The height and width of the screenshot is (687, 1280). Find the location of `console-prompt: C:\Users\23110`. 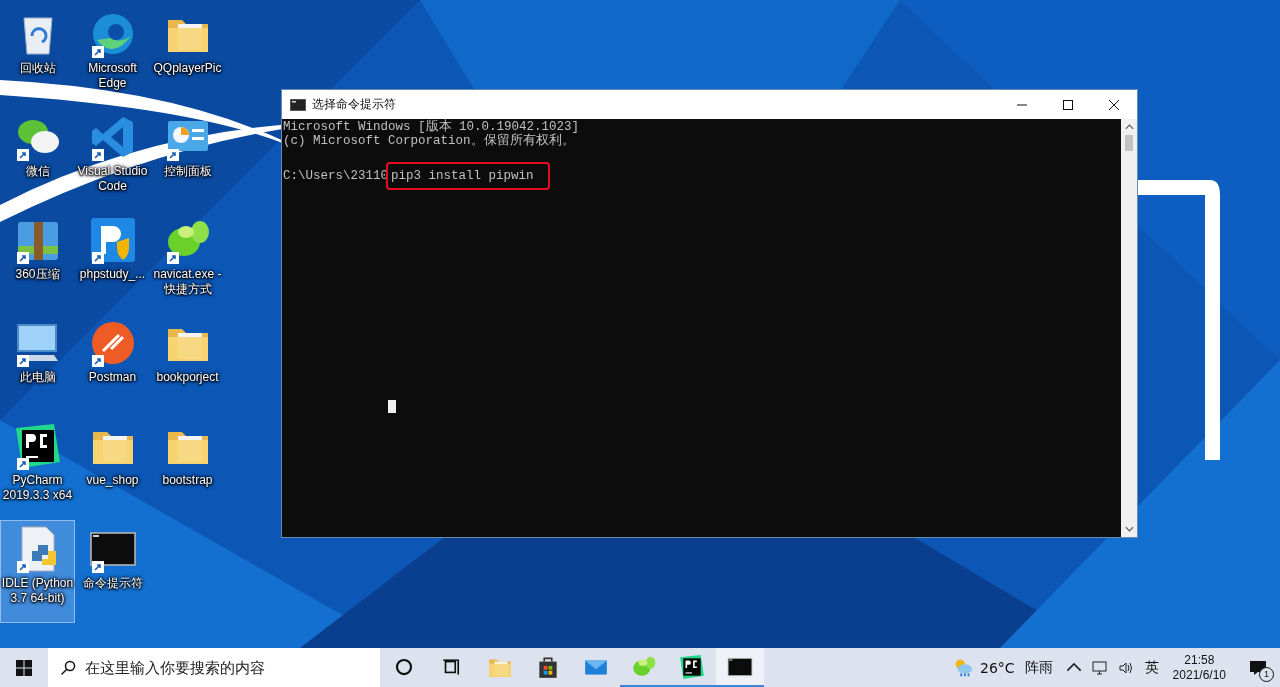

console-prompt: C:\Users\23110 is located at coordinates (336, 176).